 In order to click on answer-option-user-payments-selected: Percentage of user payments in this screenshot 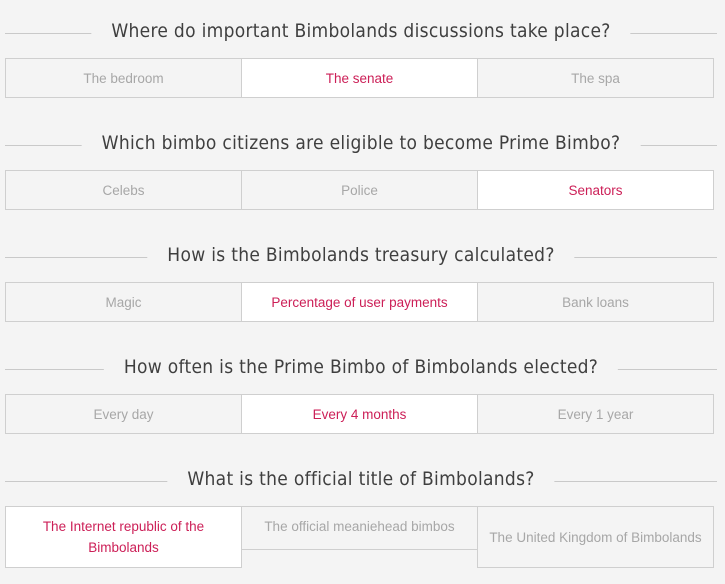, I will do `click(359, 302)`.